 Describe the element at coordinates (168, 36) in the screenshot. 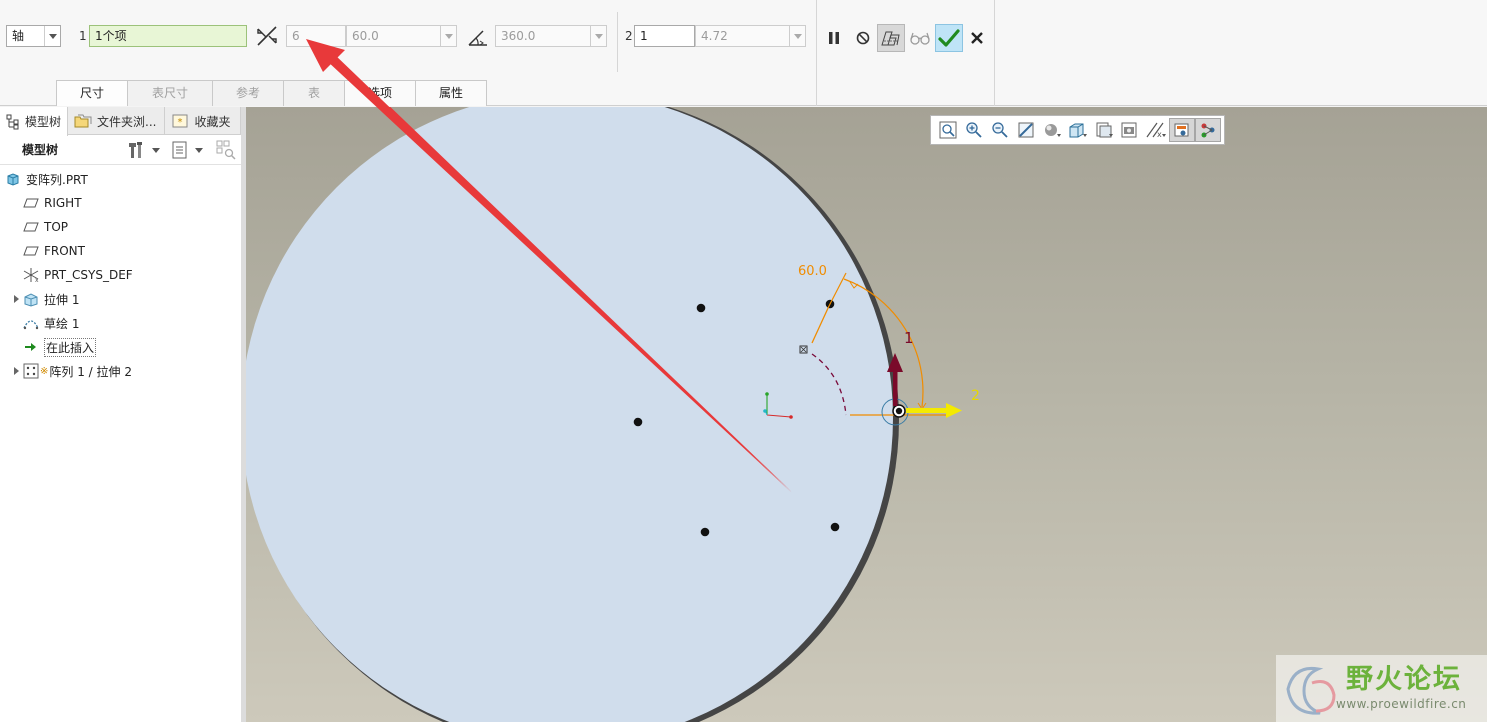

I see `dir1-reference-collector: 1个项` at that location.